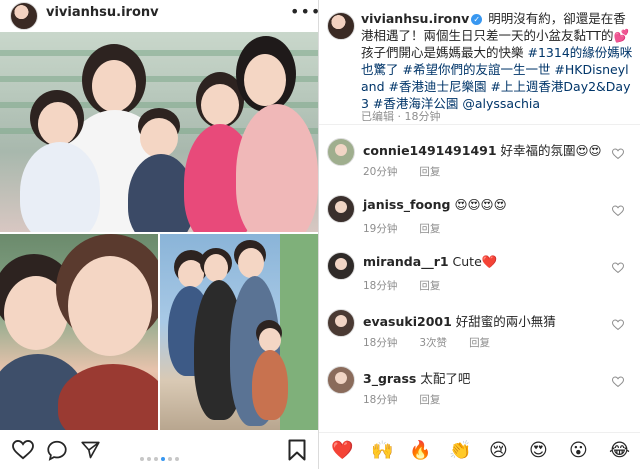  Describe the element at coordinates (380, 172) in the screenshot. I see `comment-time: 20分钟` at that location.